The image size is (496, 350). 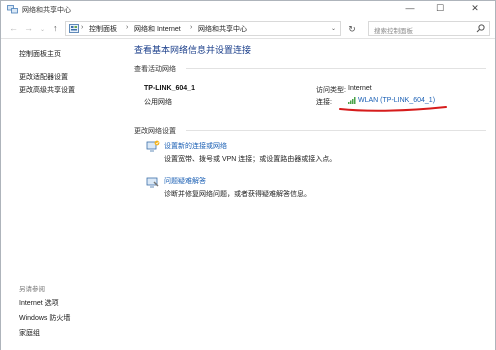 What do you see at coordinates (43, 77) in the screenshot?
I see `sidebar-item-change-adapter-settings: 更改适配器设置` at bounding box center [43, 77].